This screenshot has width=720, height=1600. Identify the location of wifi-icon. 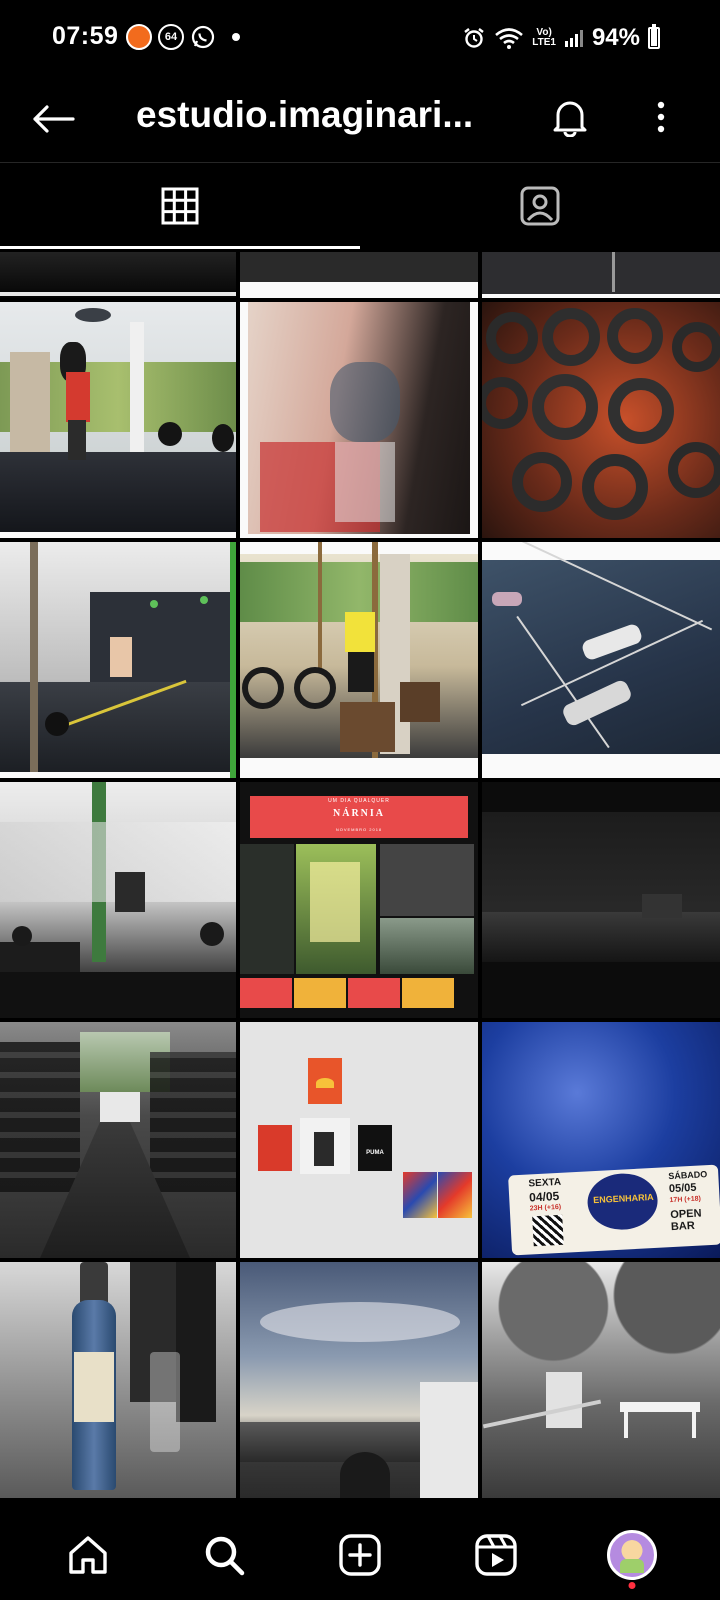
(509, 38).